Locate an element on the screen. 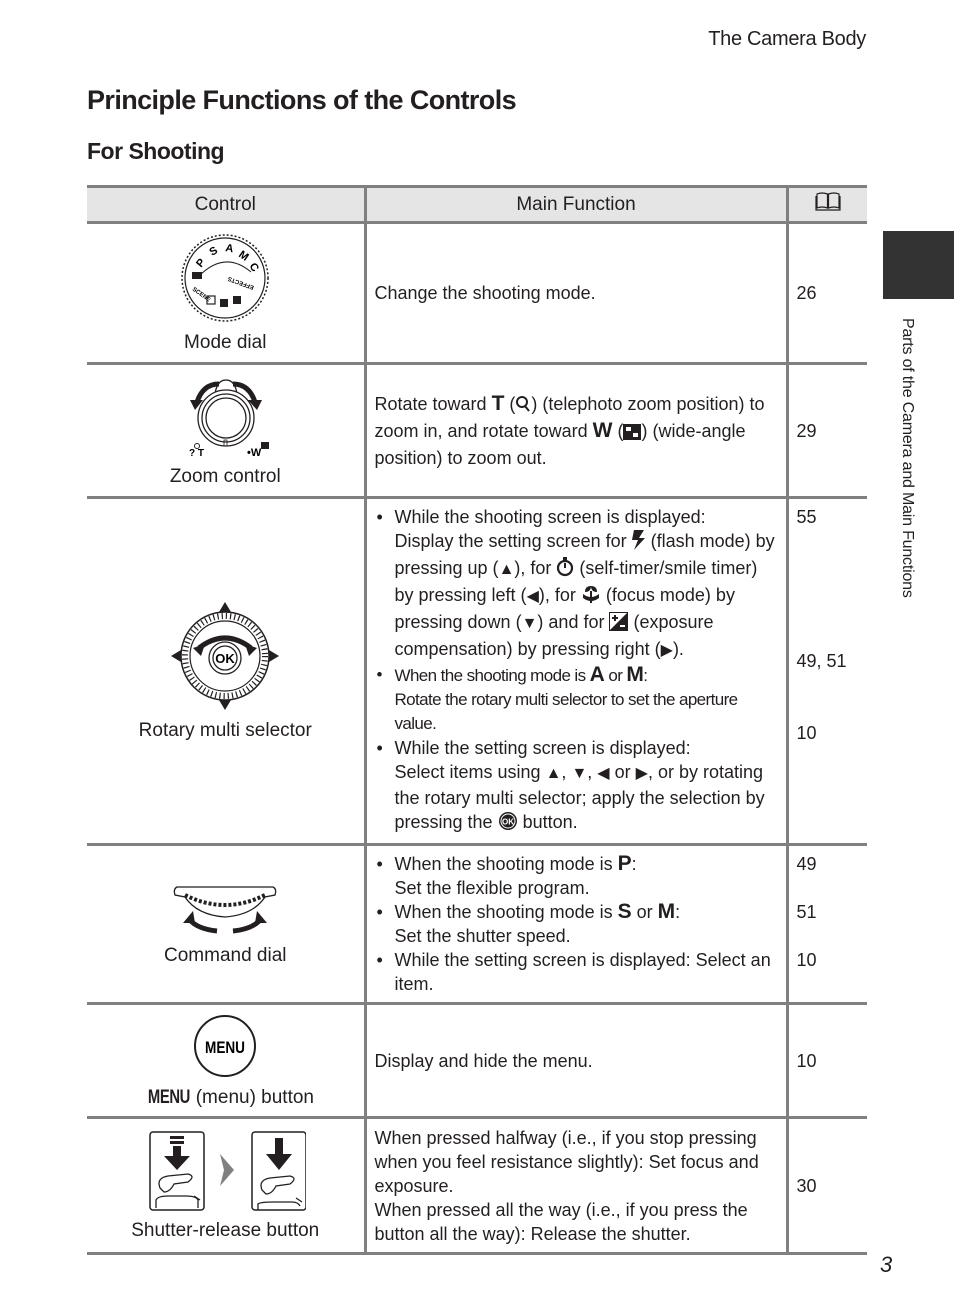  running-header: The Camera Body is located at coordinates (787, 39).